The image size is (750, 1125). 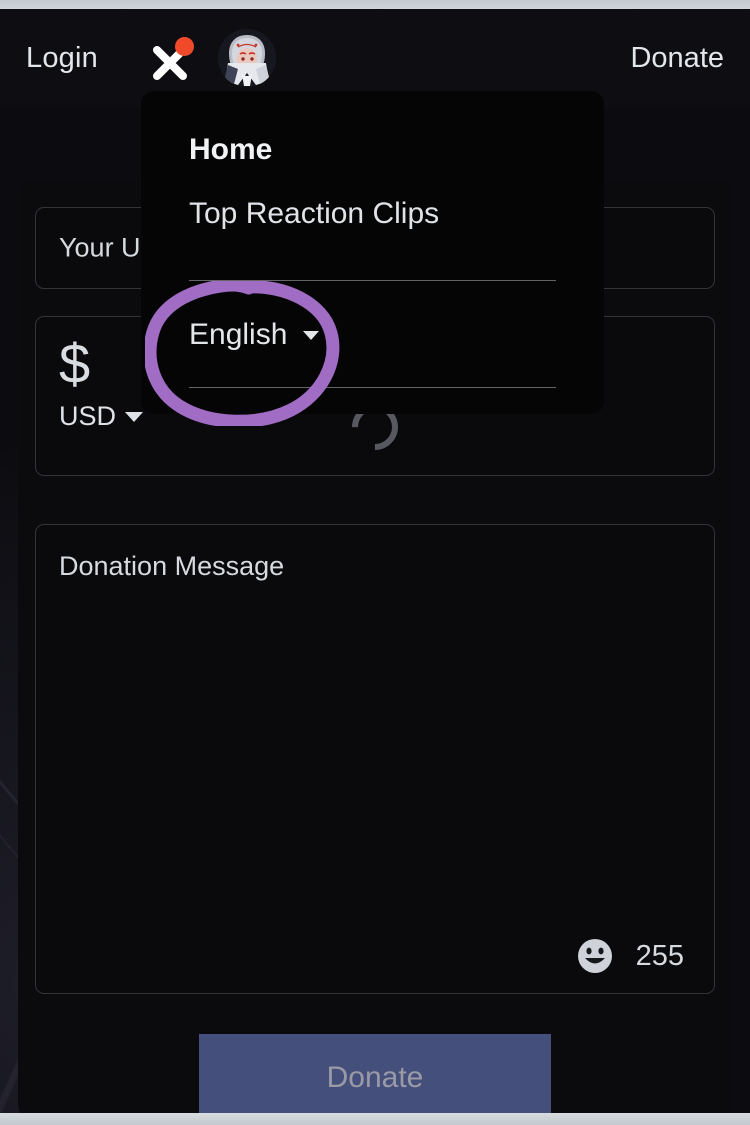 I want to click on dropdown-divider-top, so click(x=372, y=280).